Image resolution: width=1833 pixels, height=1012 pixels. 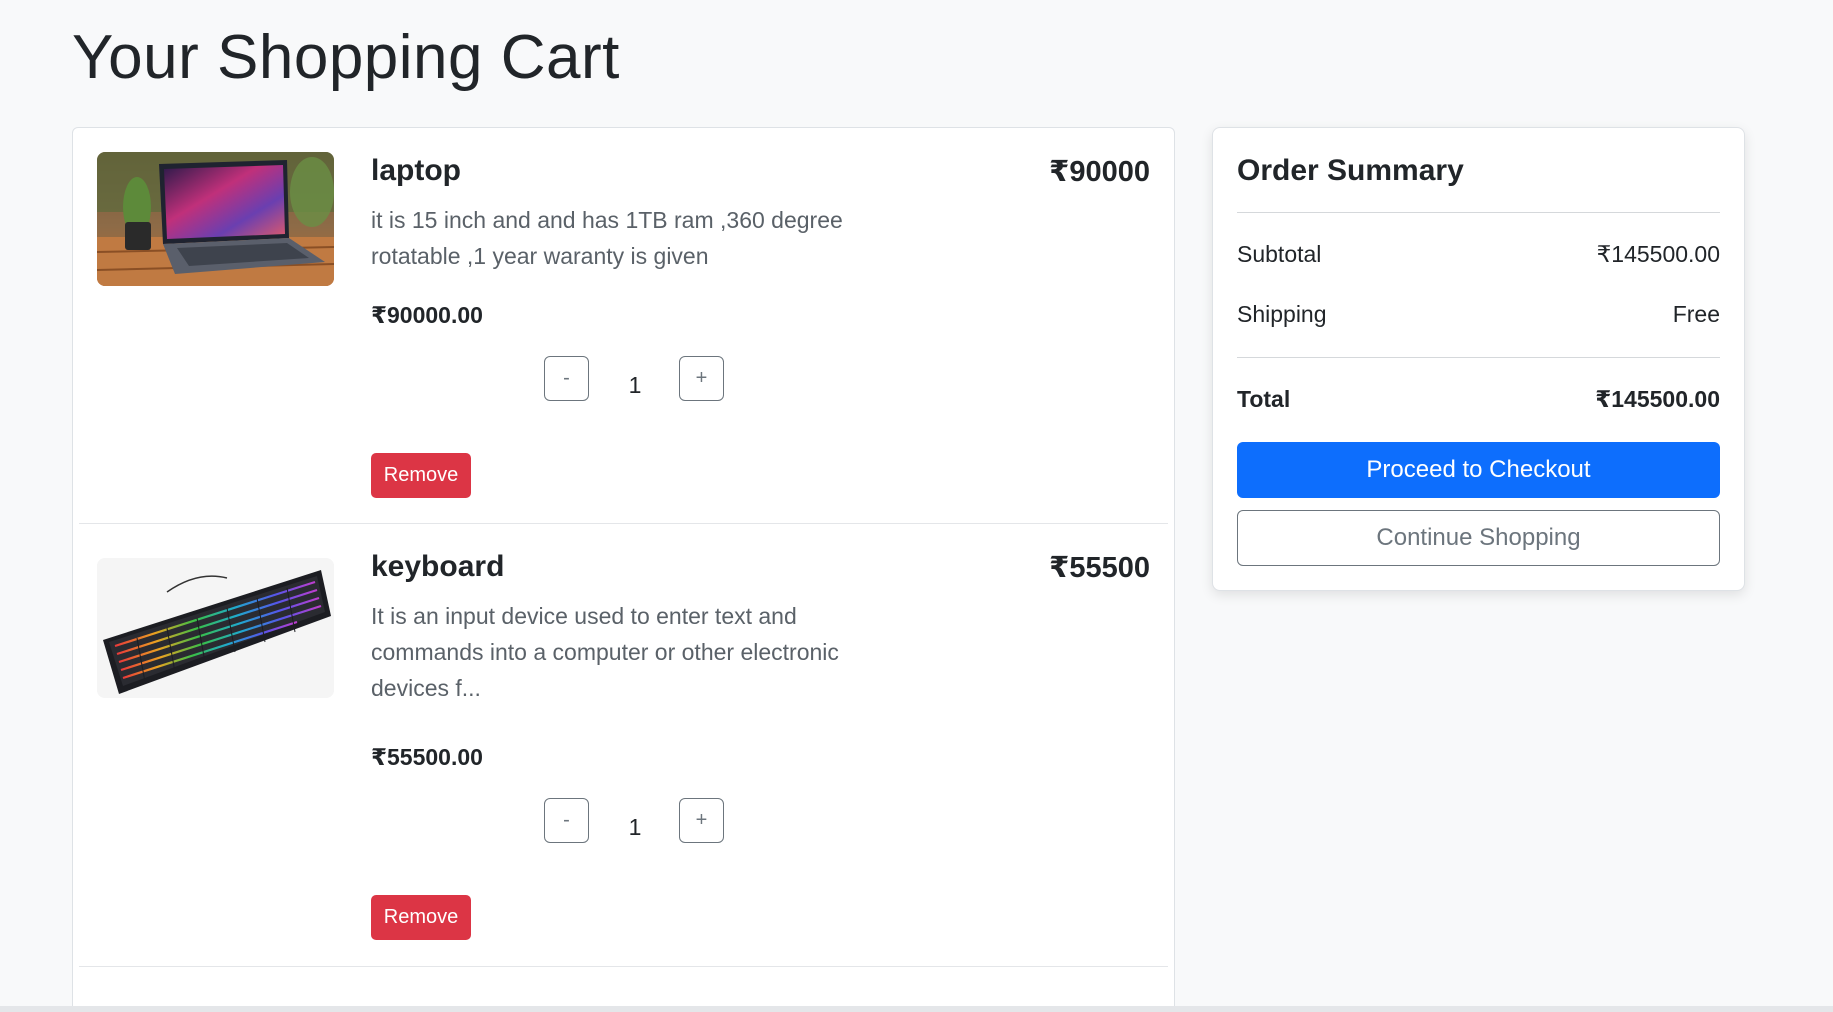 I want to click on subtotal-label: Subtotal, so click(x=1279, y=254).